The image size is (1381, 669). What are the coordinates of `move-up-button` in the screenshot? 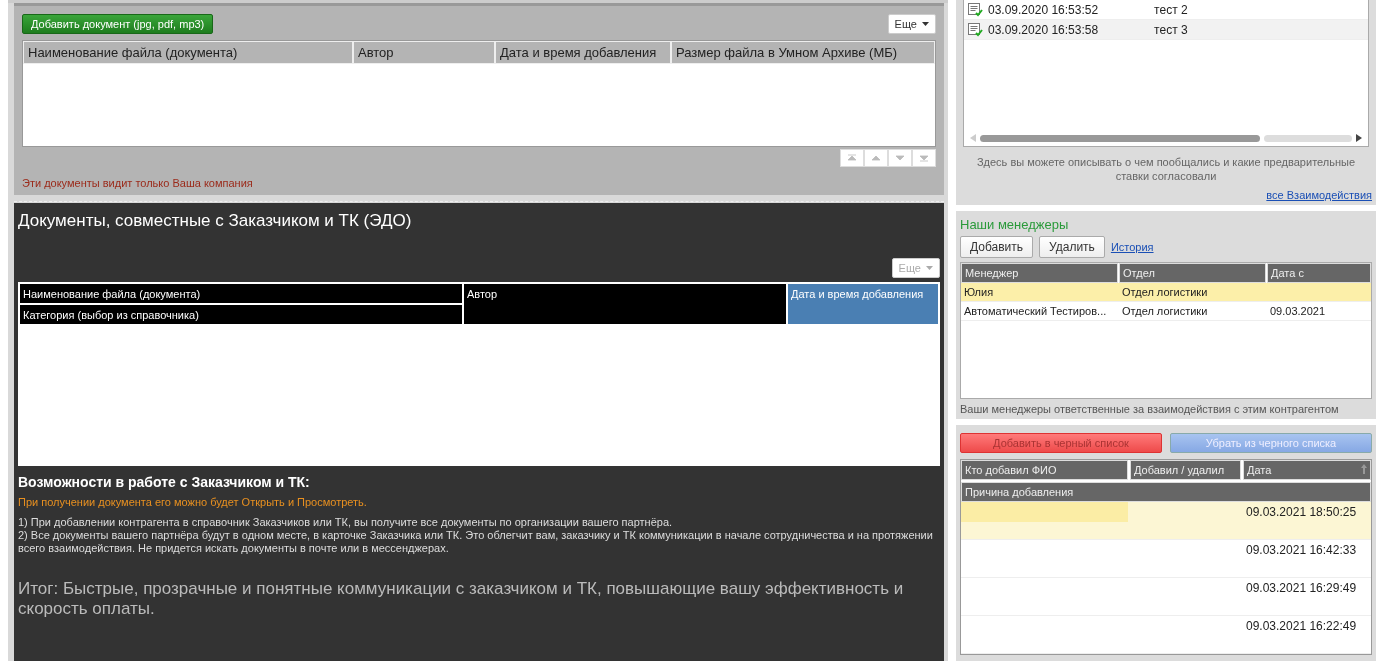 It's located at (876, 158).